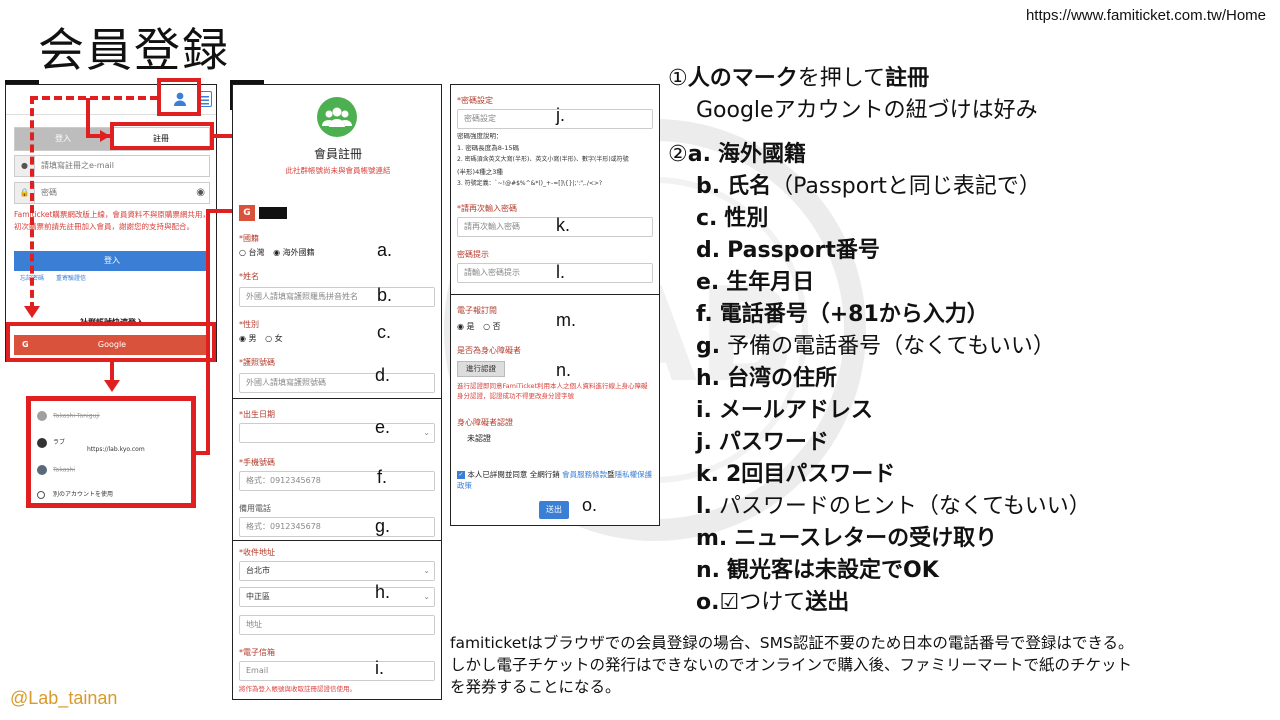 Image resolution: width=1280 pixels, height=720 pixels. What do you see at coordinates (134, 50) in the screenshot?
I see `page-title: 会員登録` at bounding box center [134, 50].